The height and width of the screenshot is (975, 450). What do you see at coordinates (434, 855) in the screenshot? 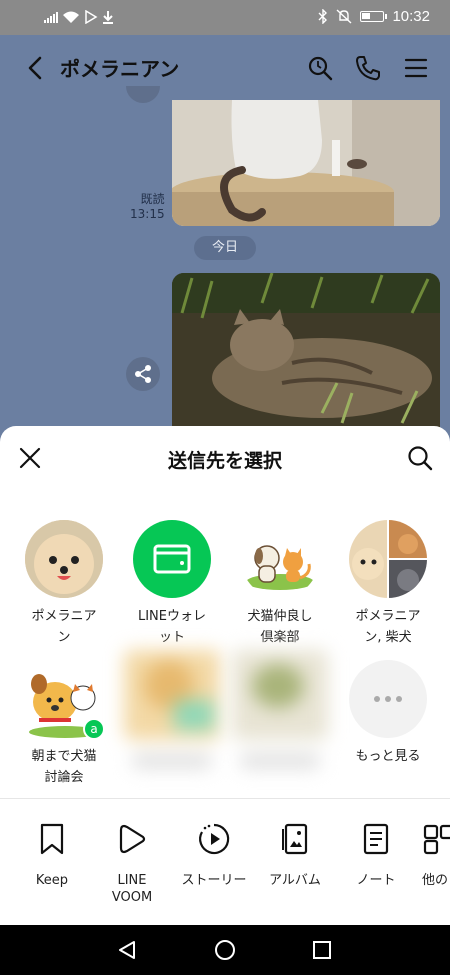
I see `action-other: 他の` at bounding box center [434, 855].